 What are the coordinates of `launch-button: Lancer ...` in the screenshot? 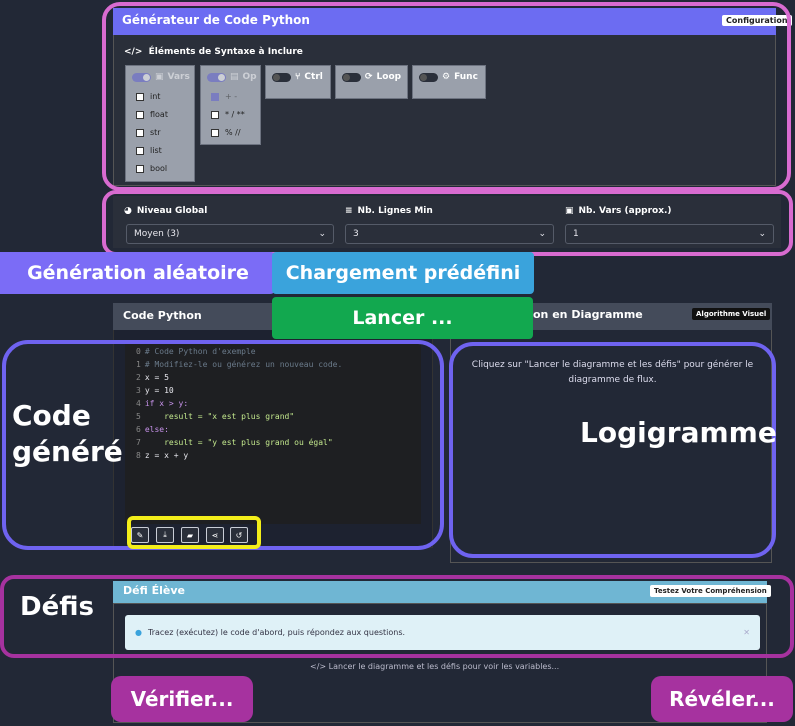 It's located at (402, 318).